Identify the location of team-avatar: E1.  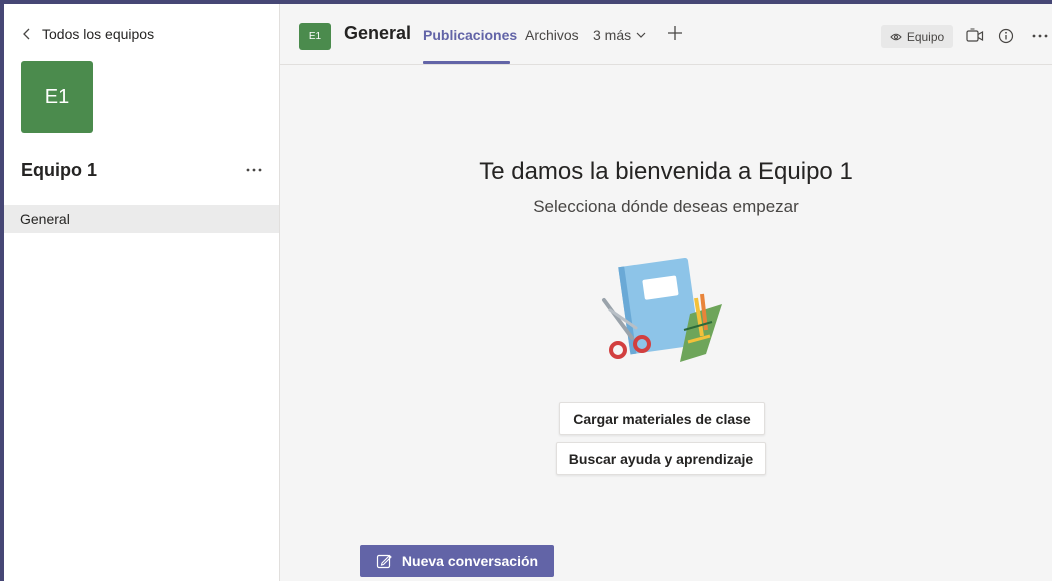
(57, 97).